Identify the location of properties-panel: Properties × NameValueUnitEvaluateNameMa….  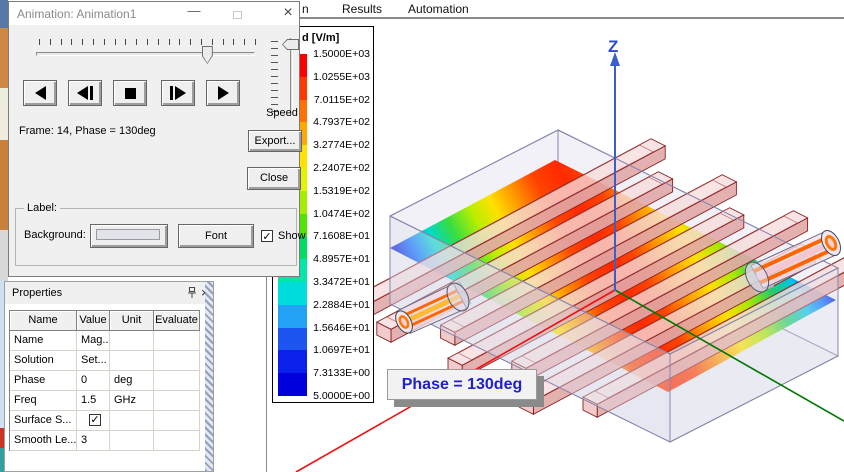
(109, 376).